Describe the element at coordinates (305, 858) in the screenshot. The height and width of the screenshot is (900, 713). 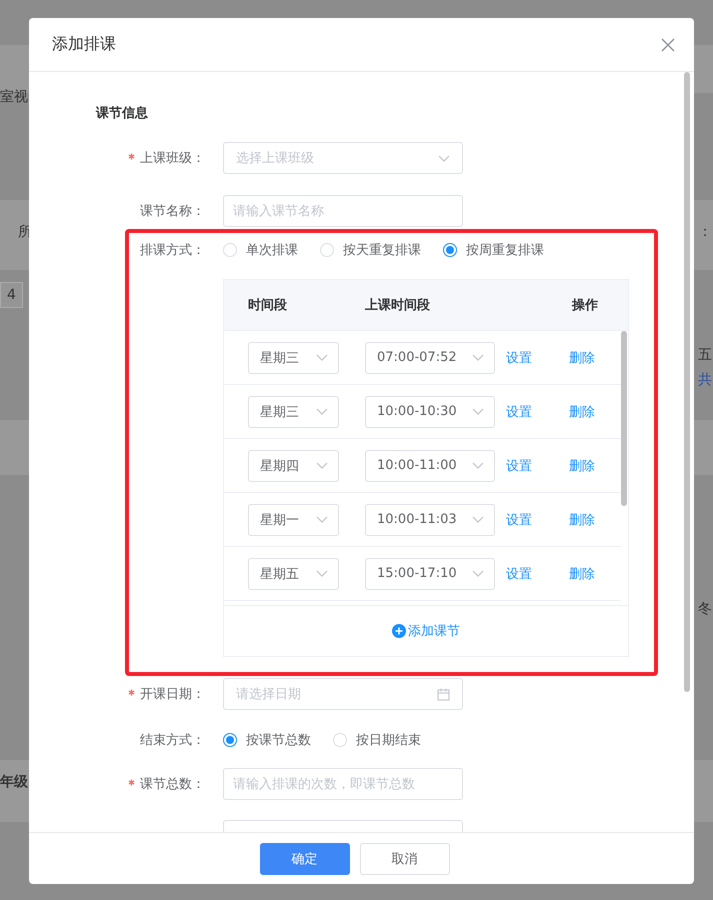
I see `confirm-button: 确定` at that location.